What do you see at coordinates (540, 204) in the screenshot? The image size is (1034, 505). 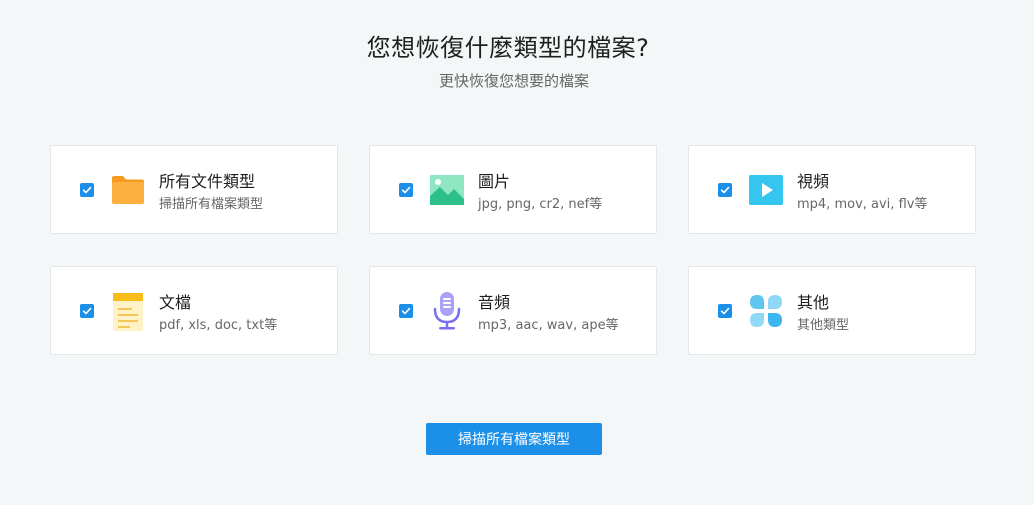 I see `card-description: jpg, png, cr2, nef等` at bounding box center [540, 204].